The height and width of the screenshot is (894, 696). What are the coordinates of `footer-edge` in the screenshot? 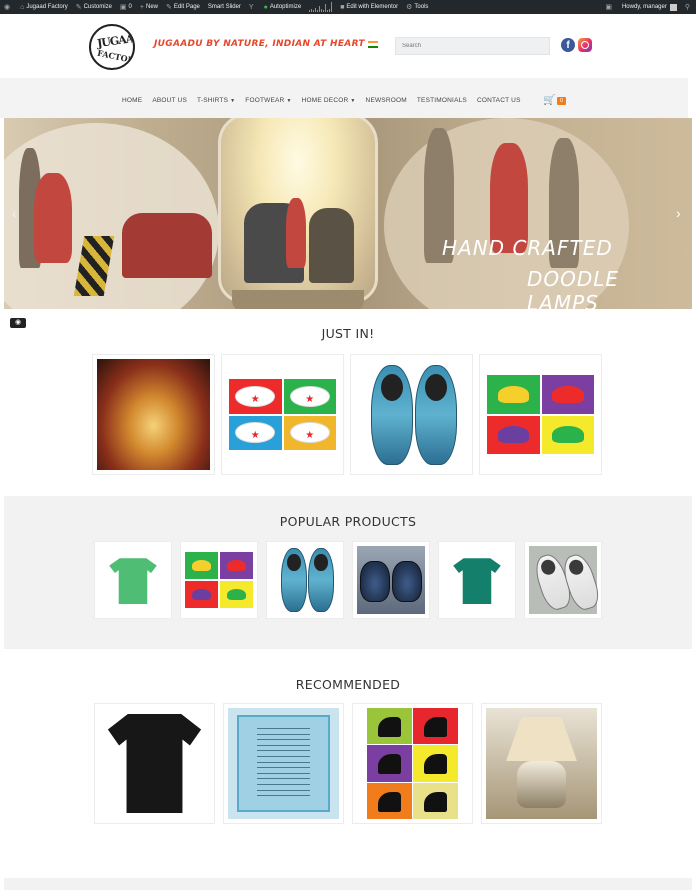 It's located at (348, 884).